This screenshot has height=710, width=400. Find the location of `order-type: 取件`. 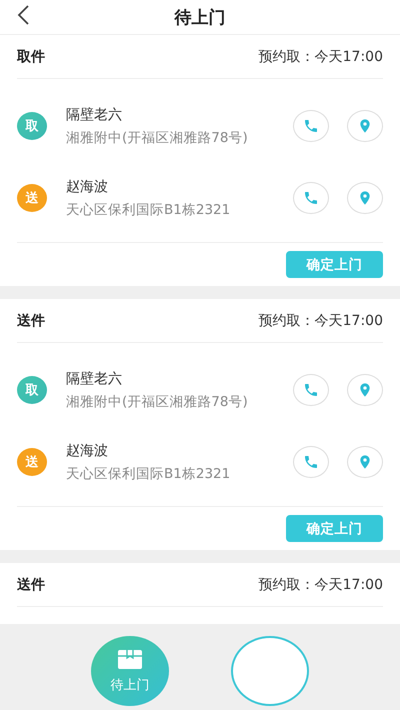

order-type: 取件 is located at coordinates (31, 57).